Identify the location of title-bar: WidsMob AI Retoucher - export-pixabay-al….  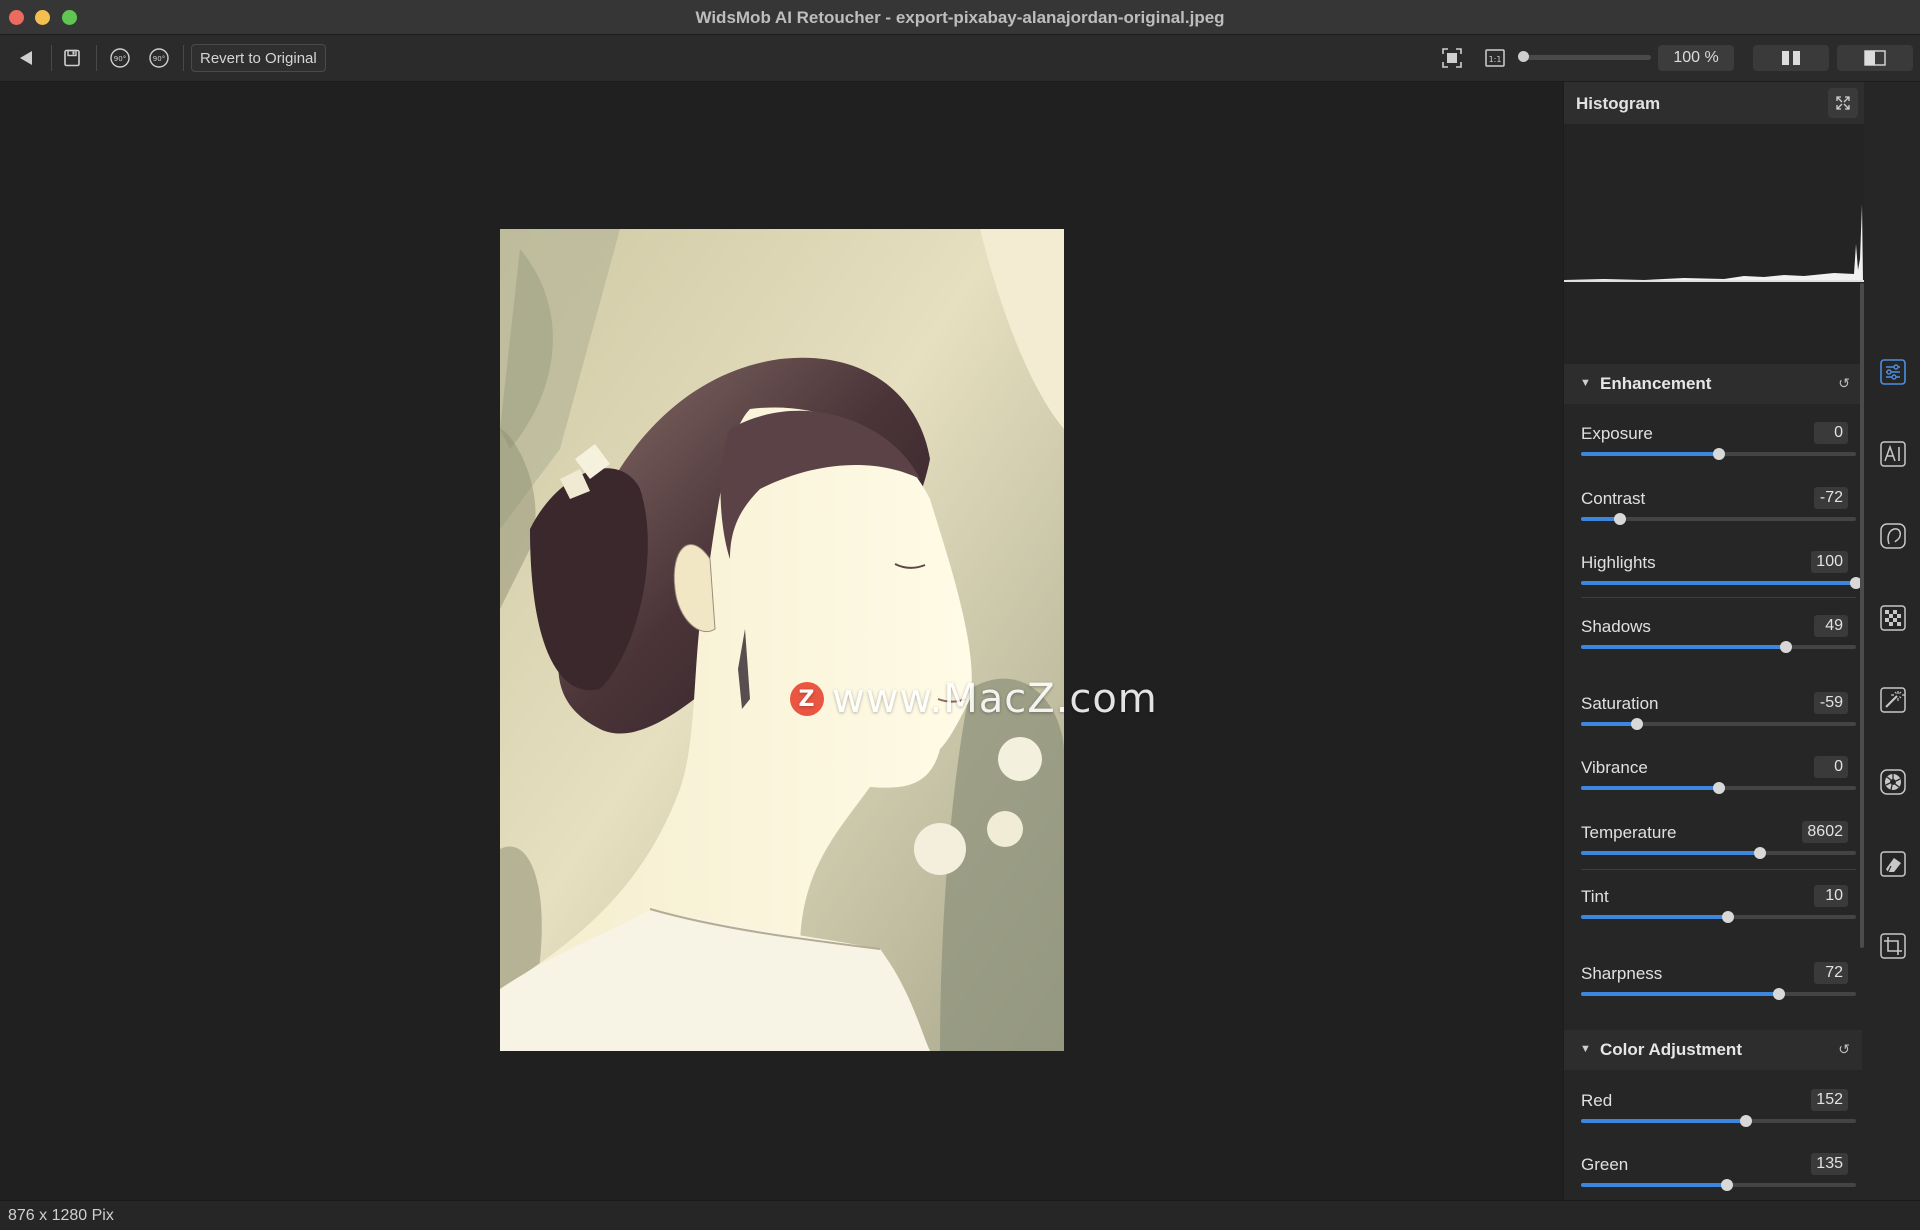
(960, 17).